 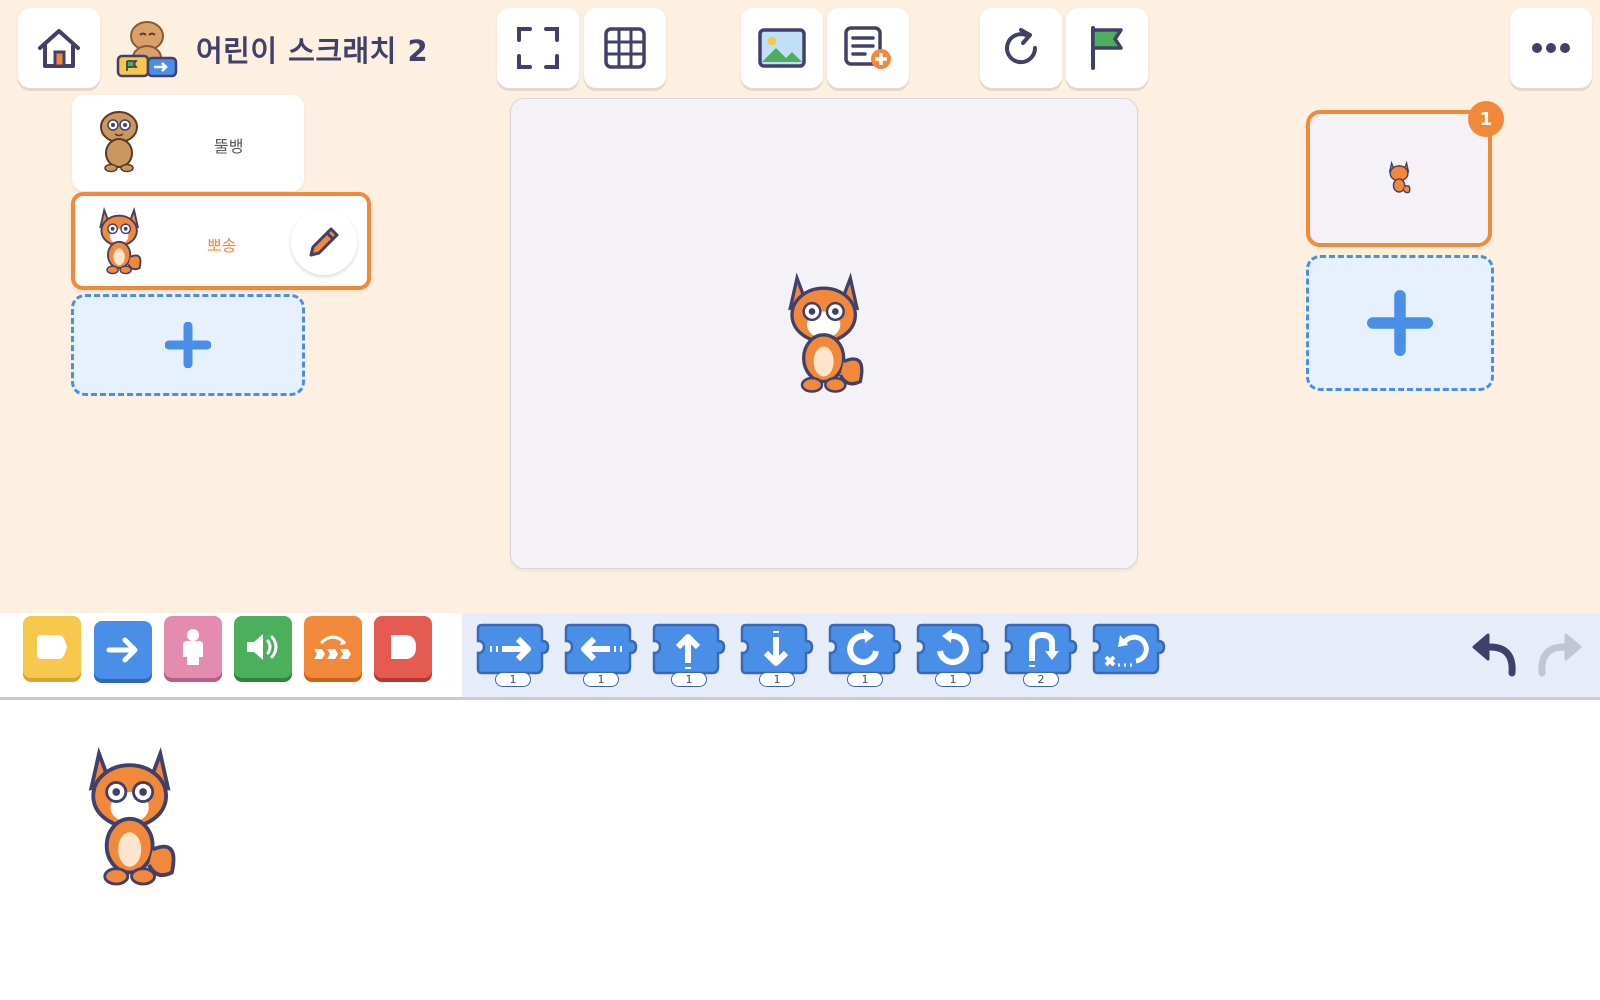 What do you see at coordinates (188, 143) in the screenshot?
I see `character-card: 뚤뱅` at bounding box center [188, 143].